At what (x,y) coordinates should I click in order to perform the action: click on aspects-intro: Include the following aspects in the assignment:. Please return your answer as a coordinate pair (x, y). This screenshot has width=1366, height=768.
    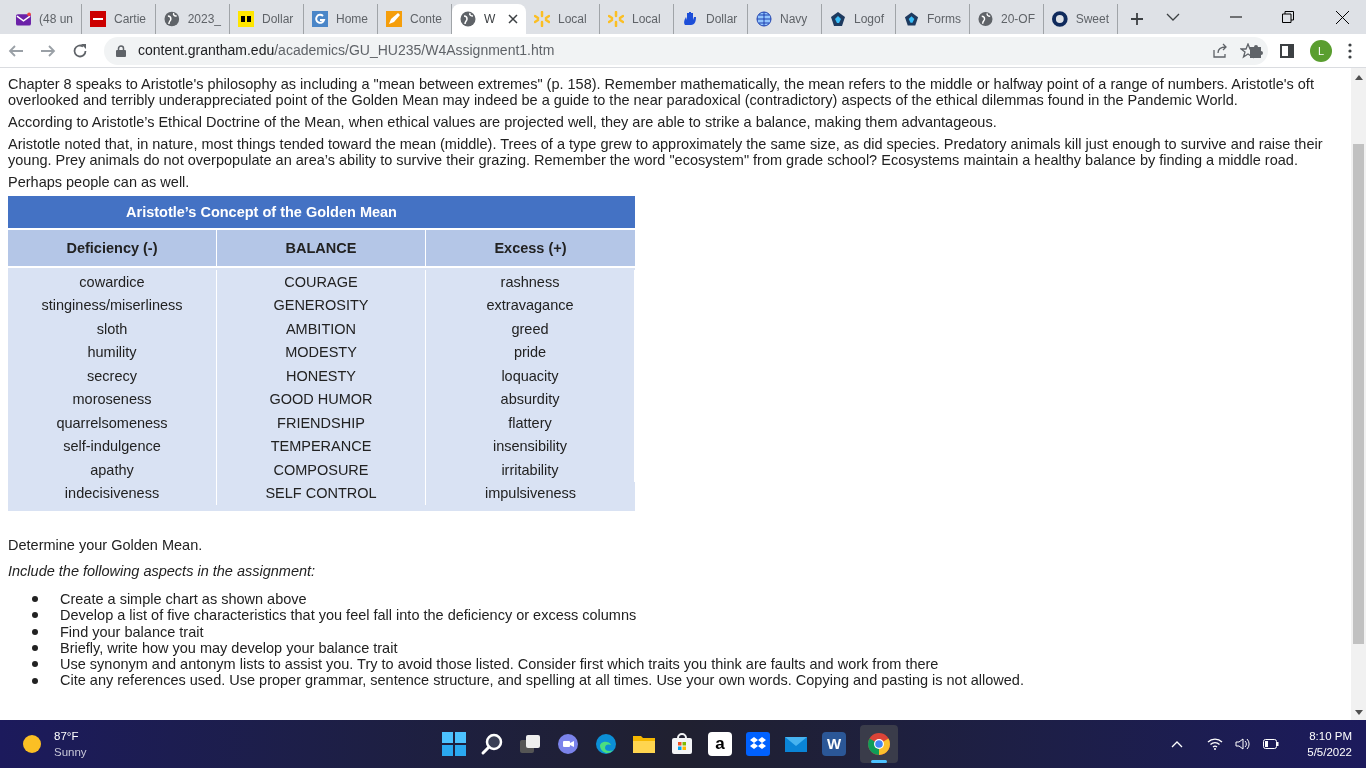
    Looking at the image, I should click on (162, 571).